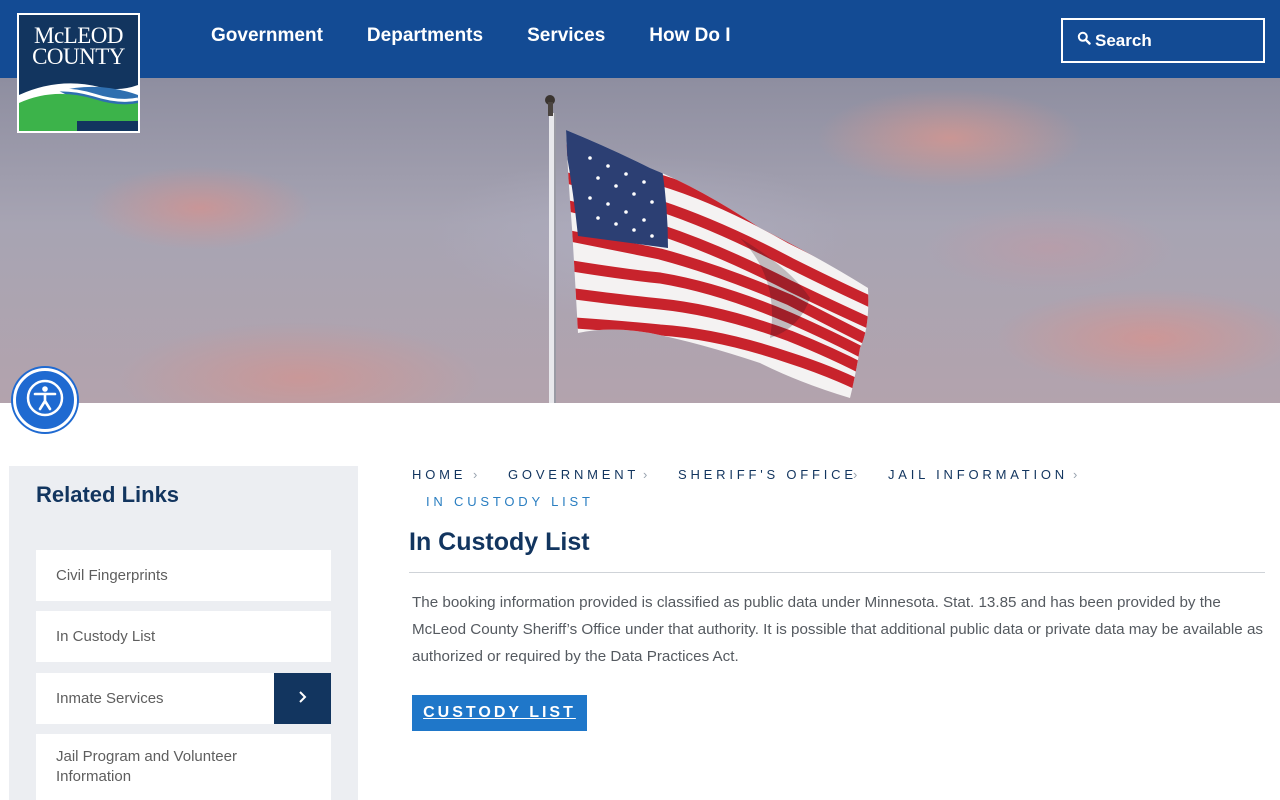  I want to click on breadcrumb-jail-information: JAIL INFORMATION, so click(978, 474).